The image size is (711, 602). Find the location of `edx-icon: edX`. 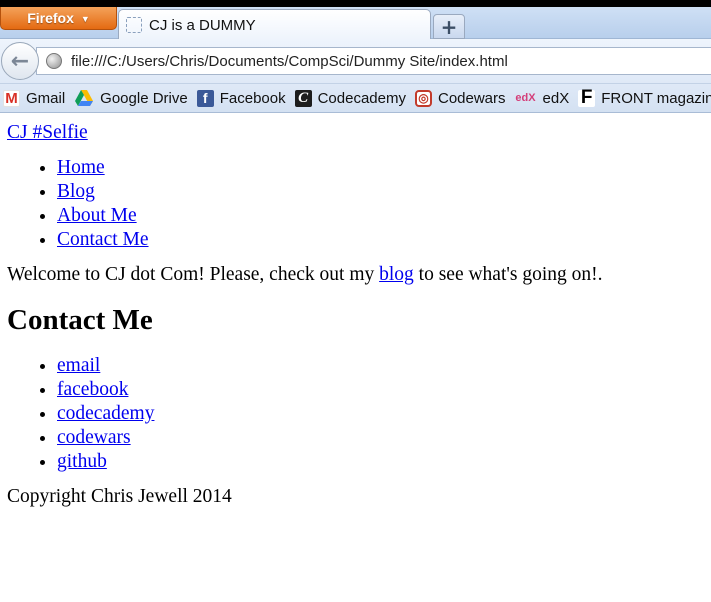

edx-icon: edX is located at coordinates (525, 98).